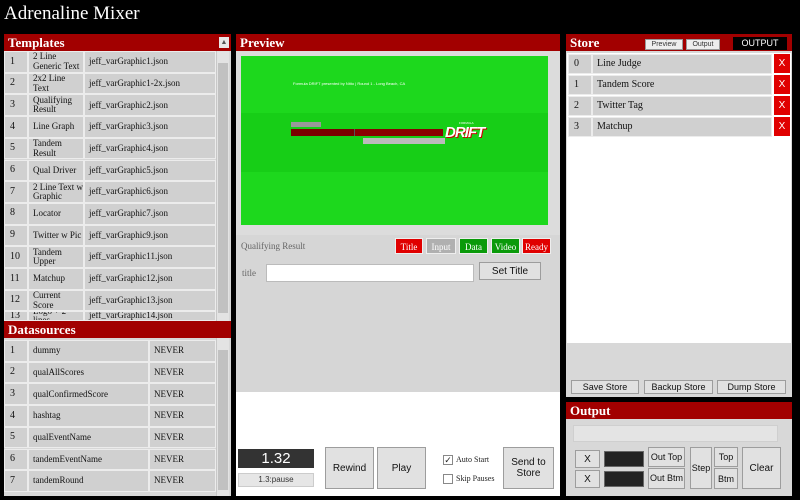  What do you see at coordinates (664, 44) in the screenshot?
I see `store-preview-tab: Preview` at bounding box center [664, 44].